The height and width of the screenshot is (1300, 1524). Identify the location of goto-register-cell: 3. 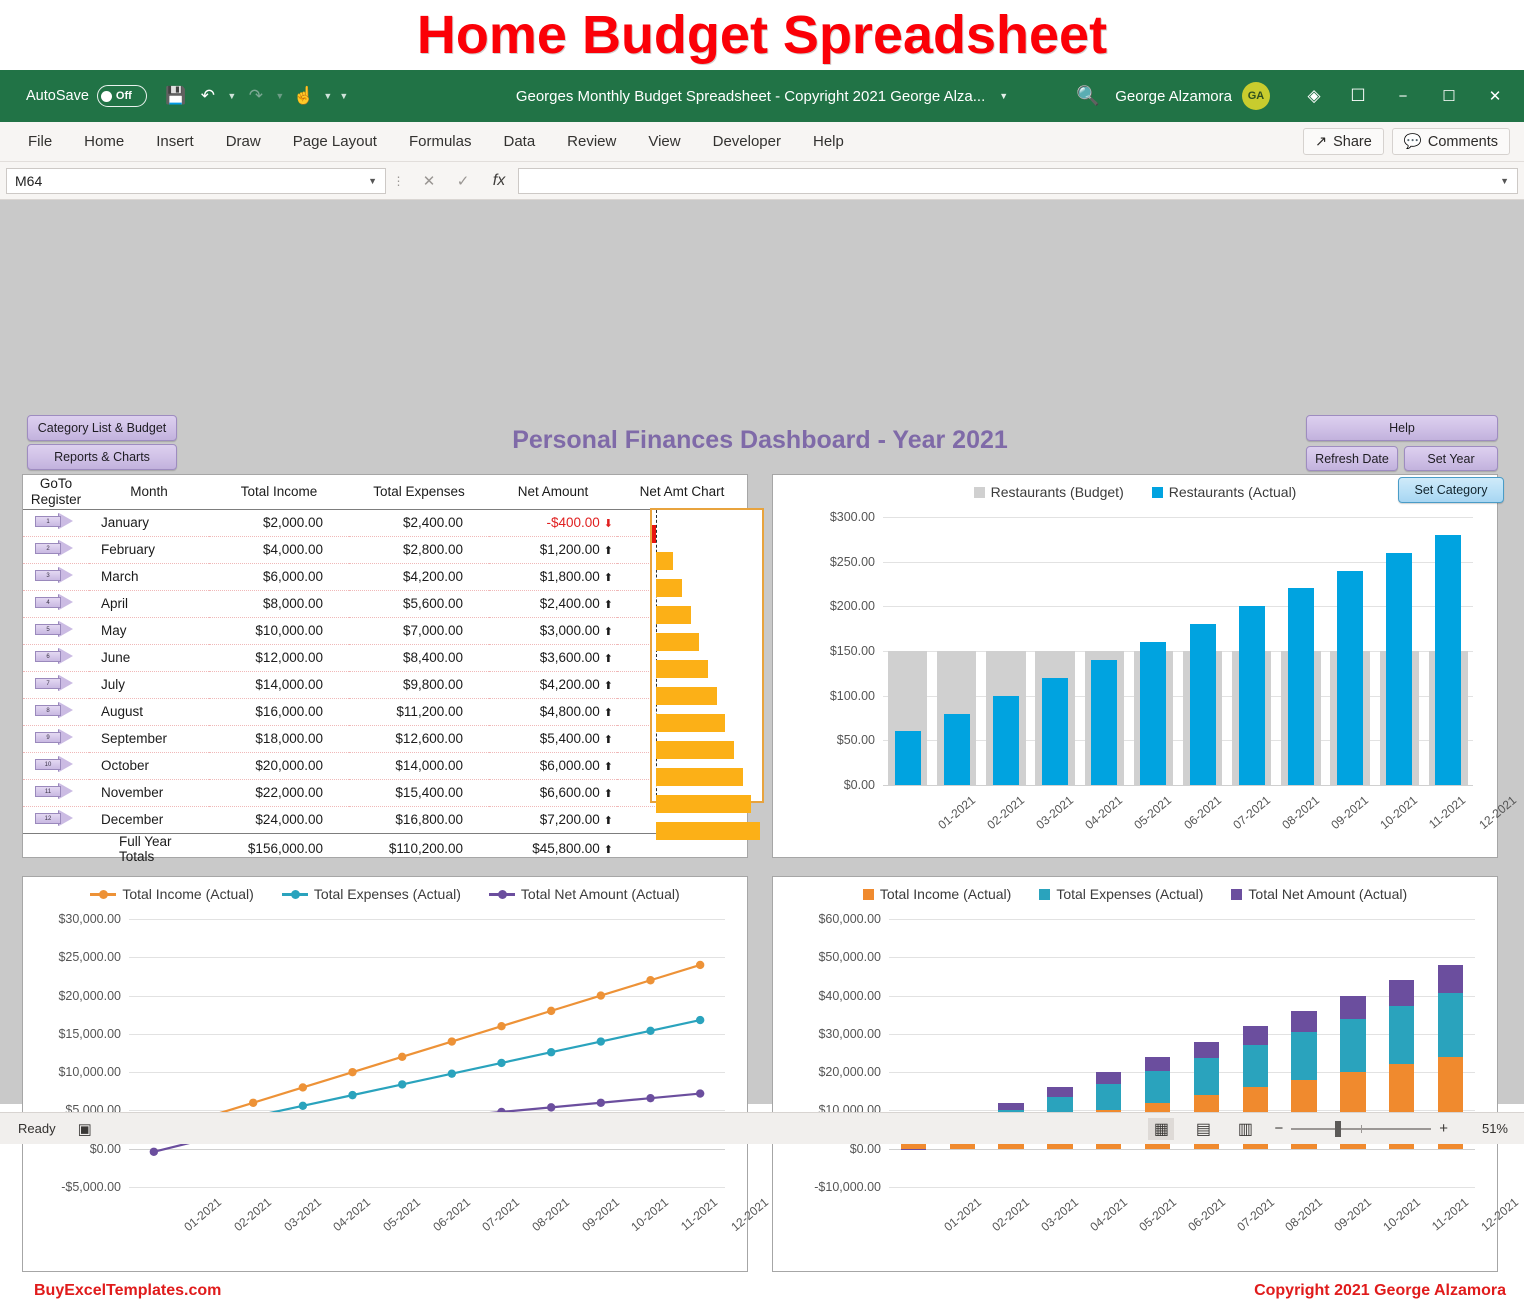
(56, 576).